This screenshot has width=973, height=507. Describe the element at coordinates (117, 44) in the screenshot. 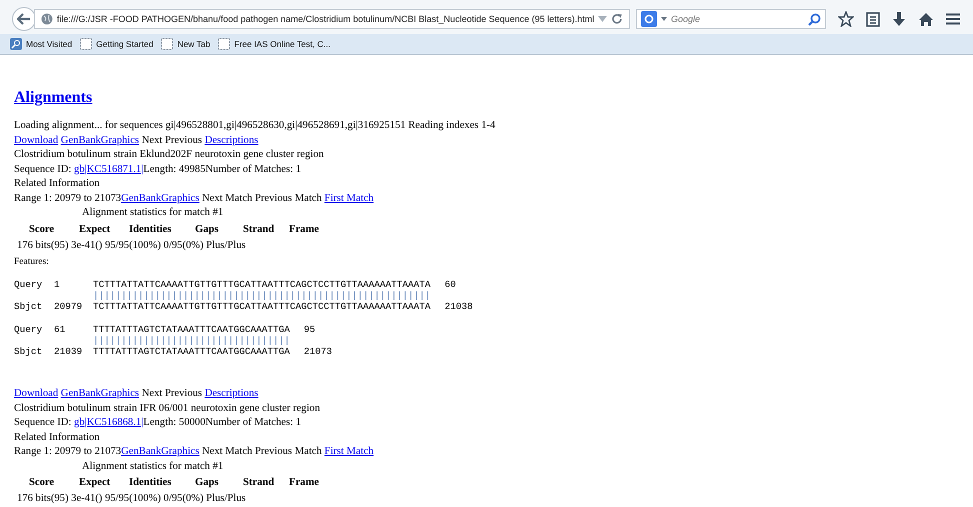

I see `bookmark-item: Getting Started` at that location.